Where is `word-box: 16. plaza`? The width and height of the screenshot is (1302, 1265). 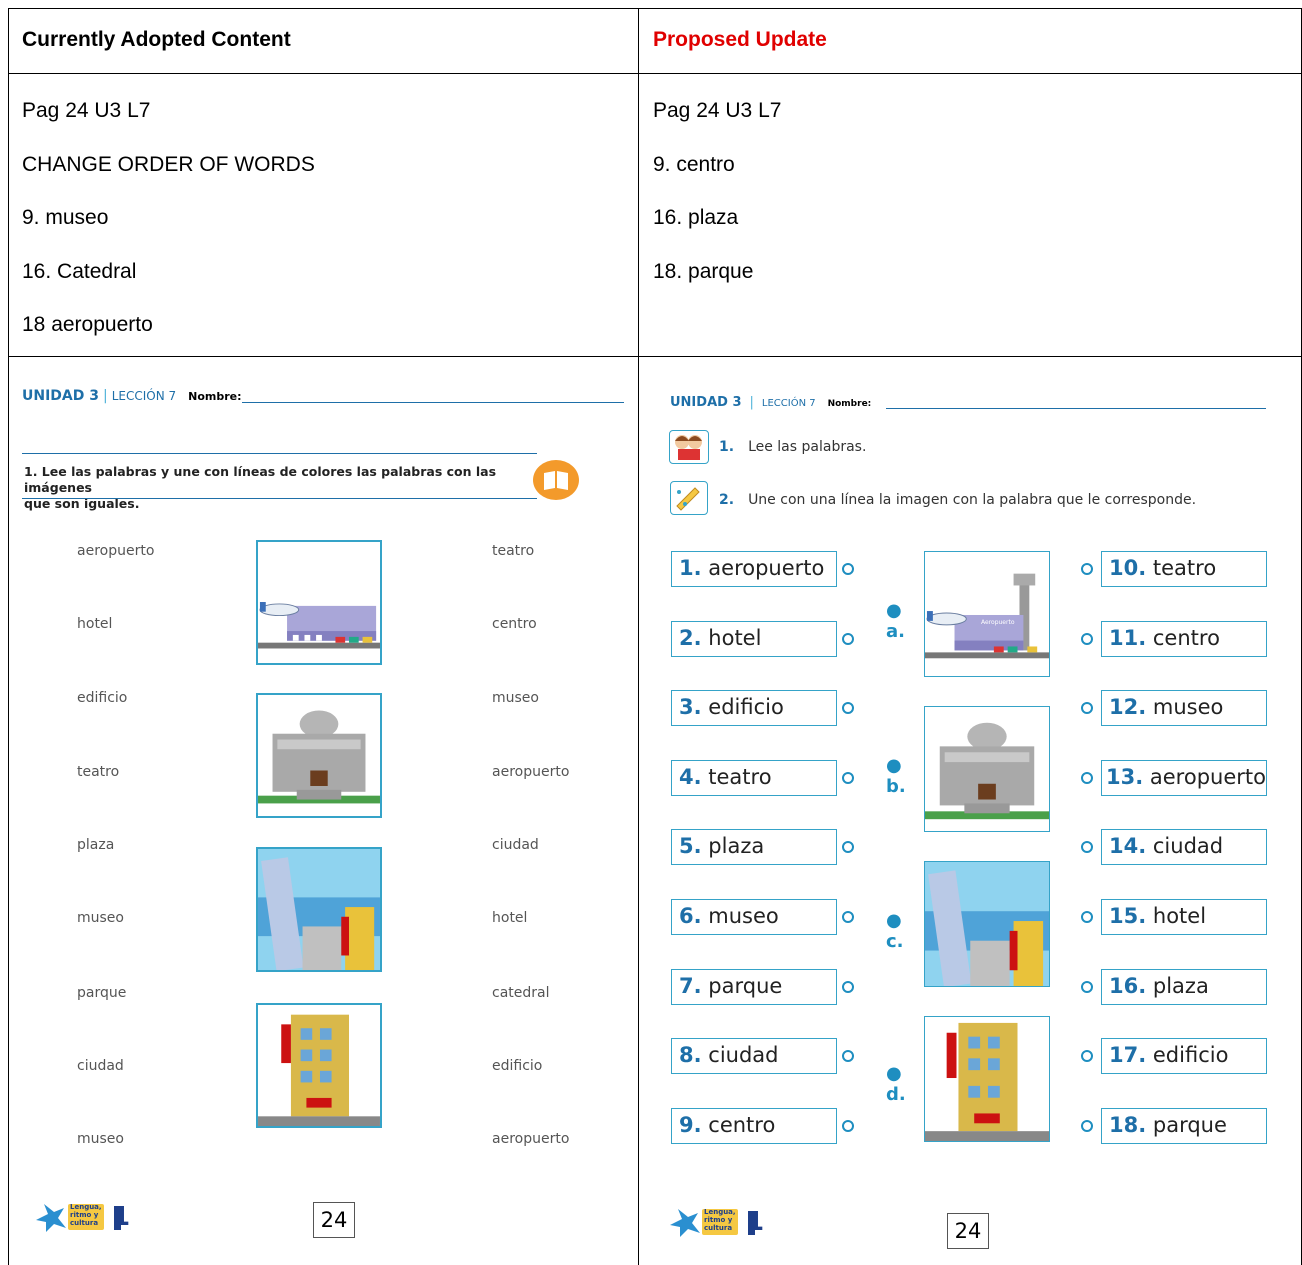
word-box: 16. plaza is located at coordinates (1184, 987).